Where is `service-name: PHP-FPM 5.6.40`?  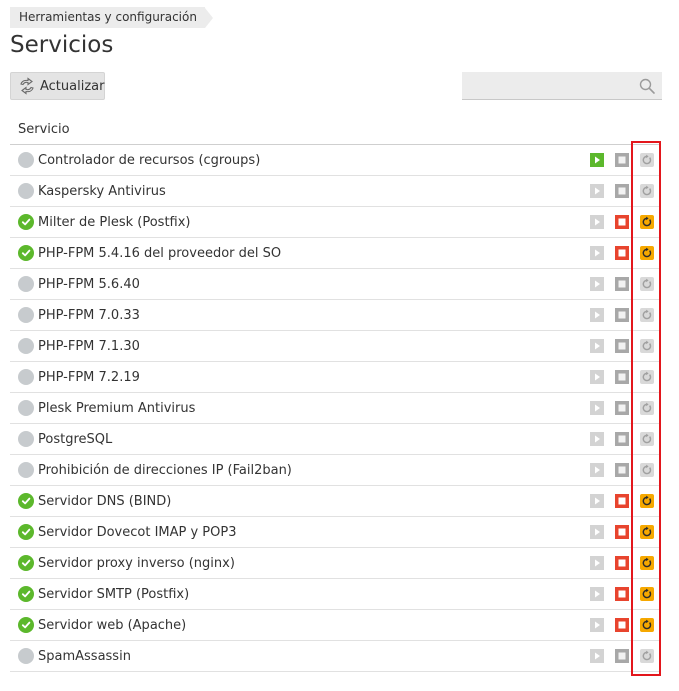 service-name: PHP-FPM 5.6.40 is located at coordinates (89, 284).